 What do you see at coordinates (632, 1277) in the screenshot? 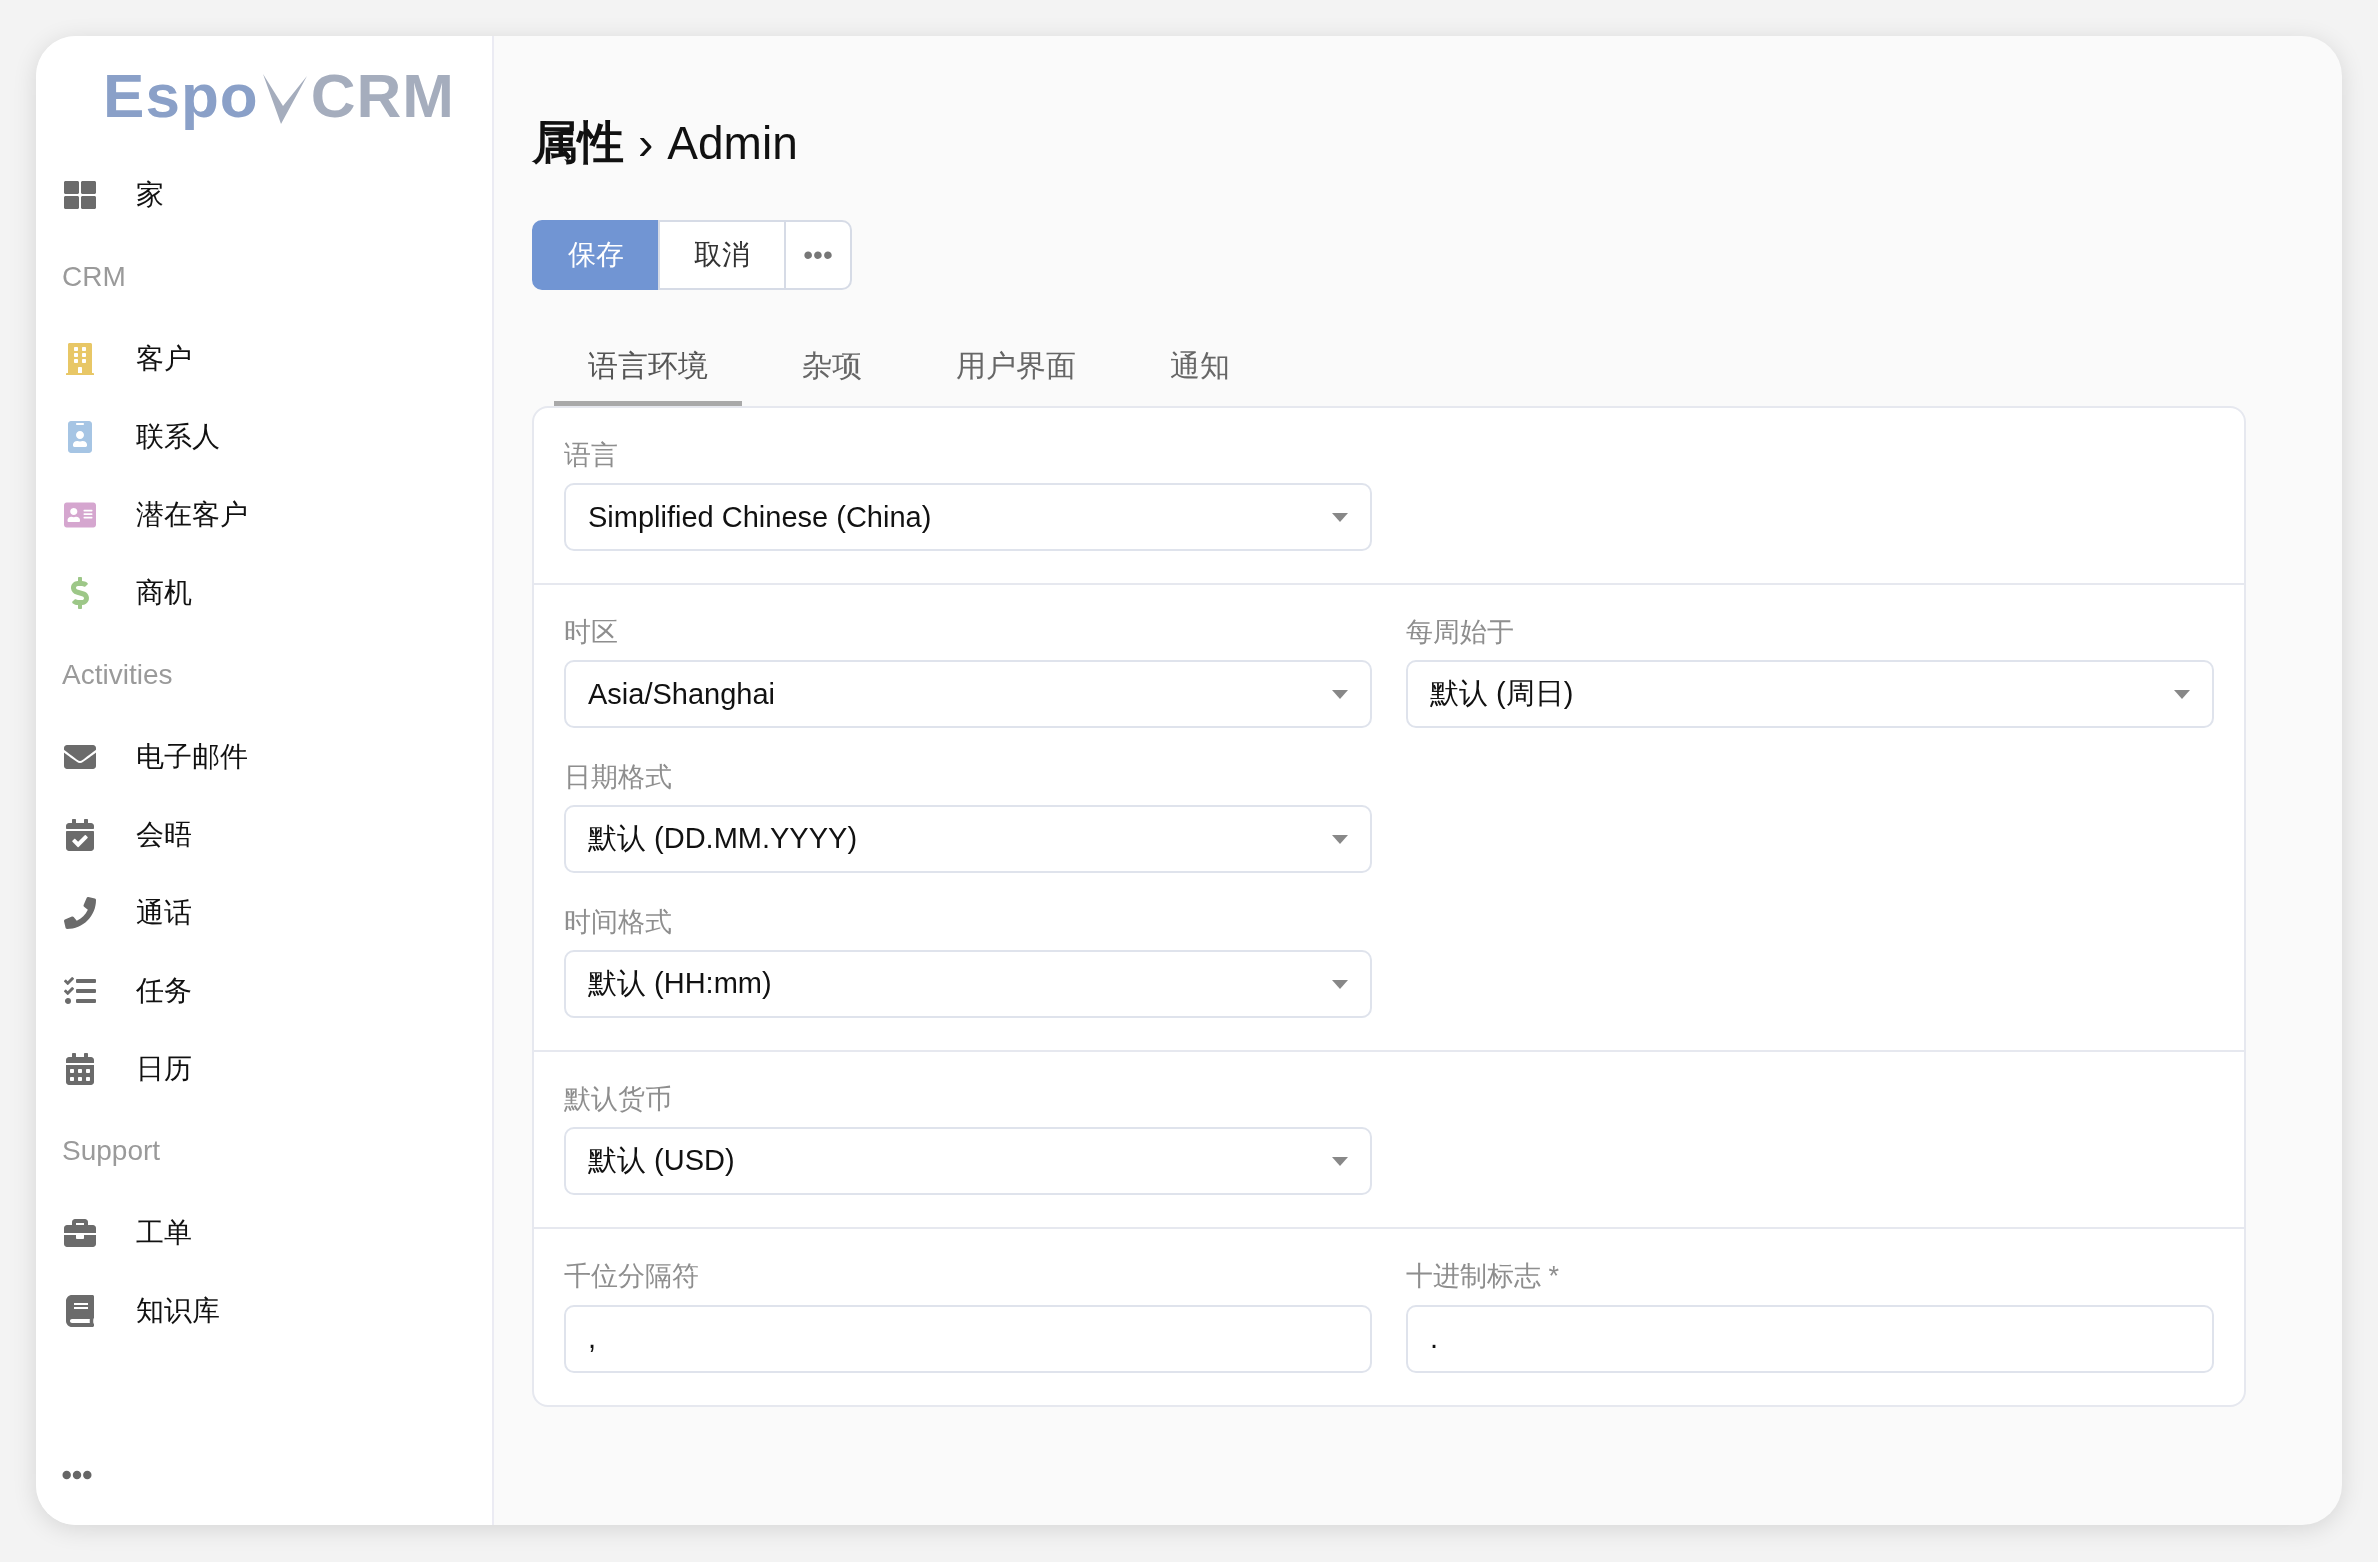
I see `field-label: 千位分隔符` at bounding box center [632, 1277].